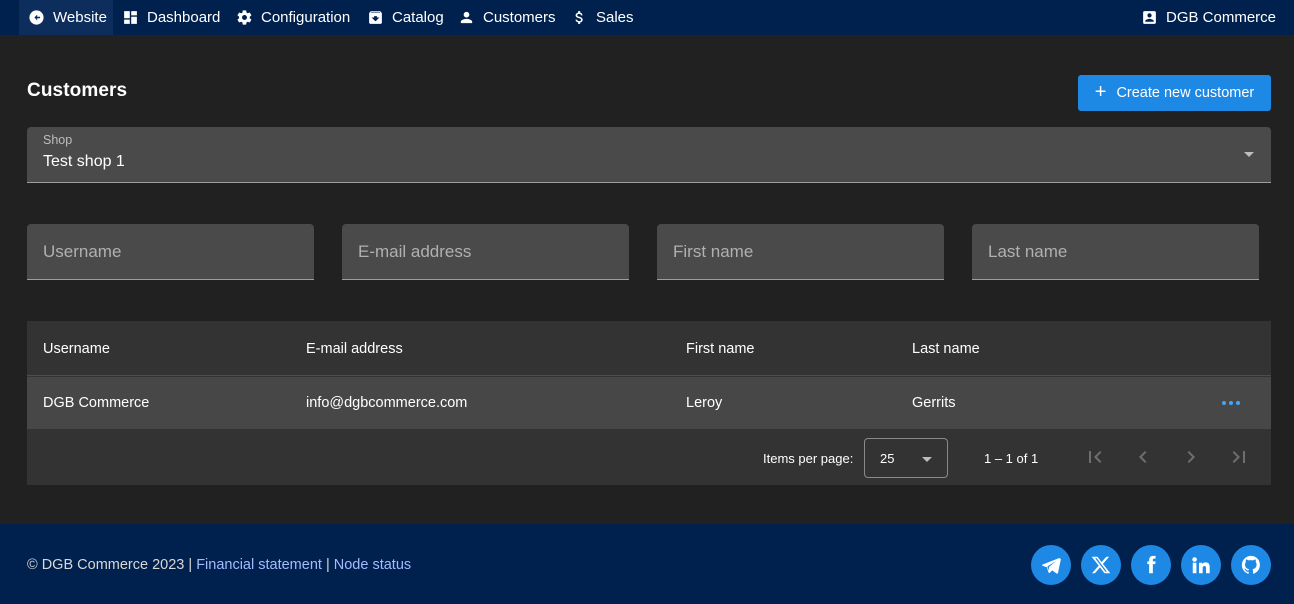  I want to click on first-name-filter-input, so click(800, 251).